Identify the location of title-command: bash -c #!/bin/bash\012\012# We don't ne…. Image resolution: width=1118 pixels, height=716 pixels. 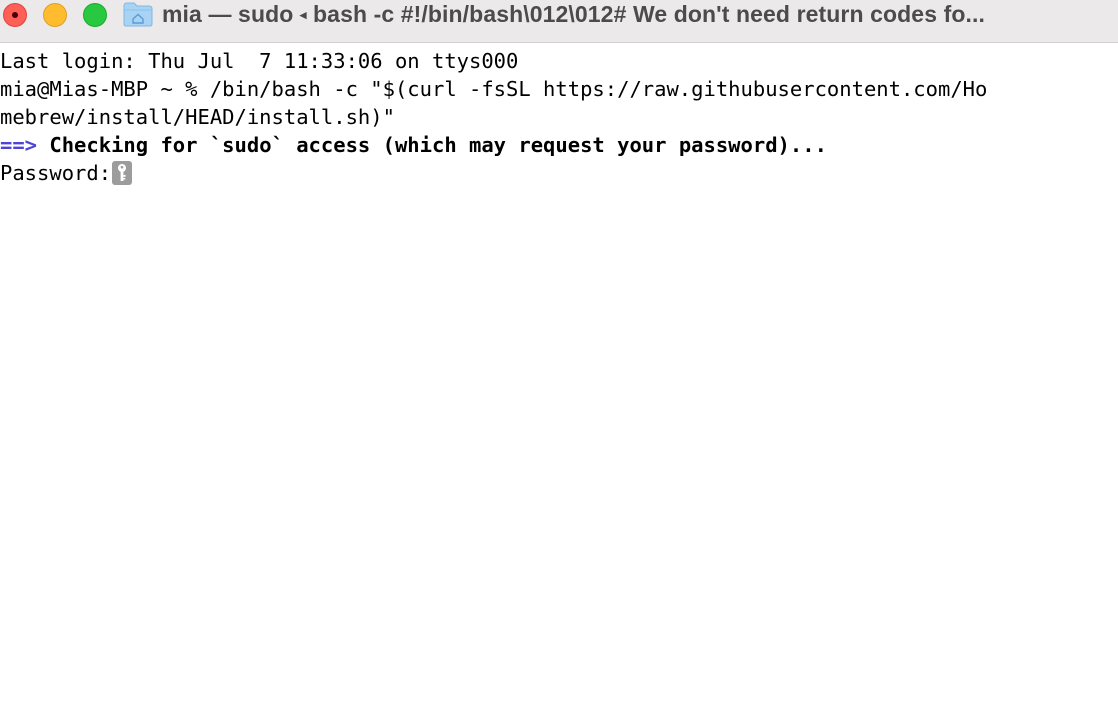
(649, 14).